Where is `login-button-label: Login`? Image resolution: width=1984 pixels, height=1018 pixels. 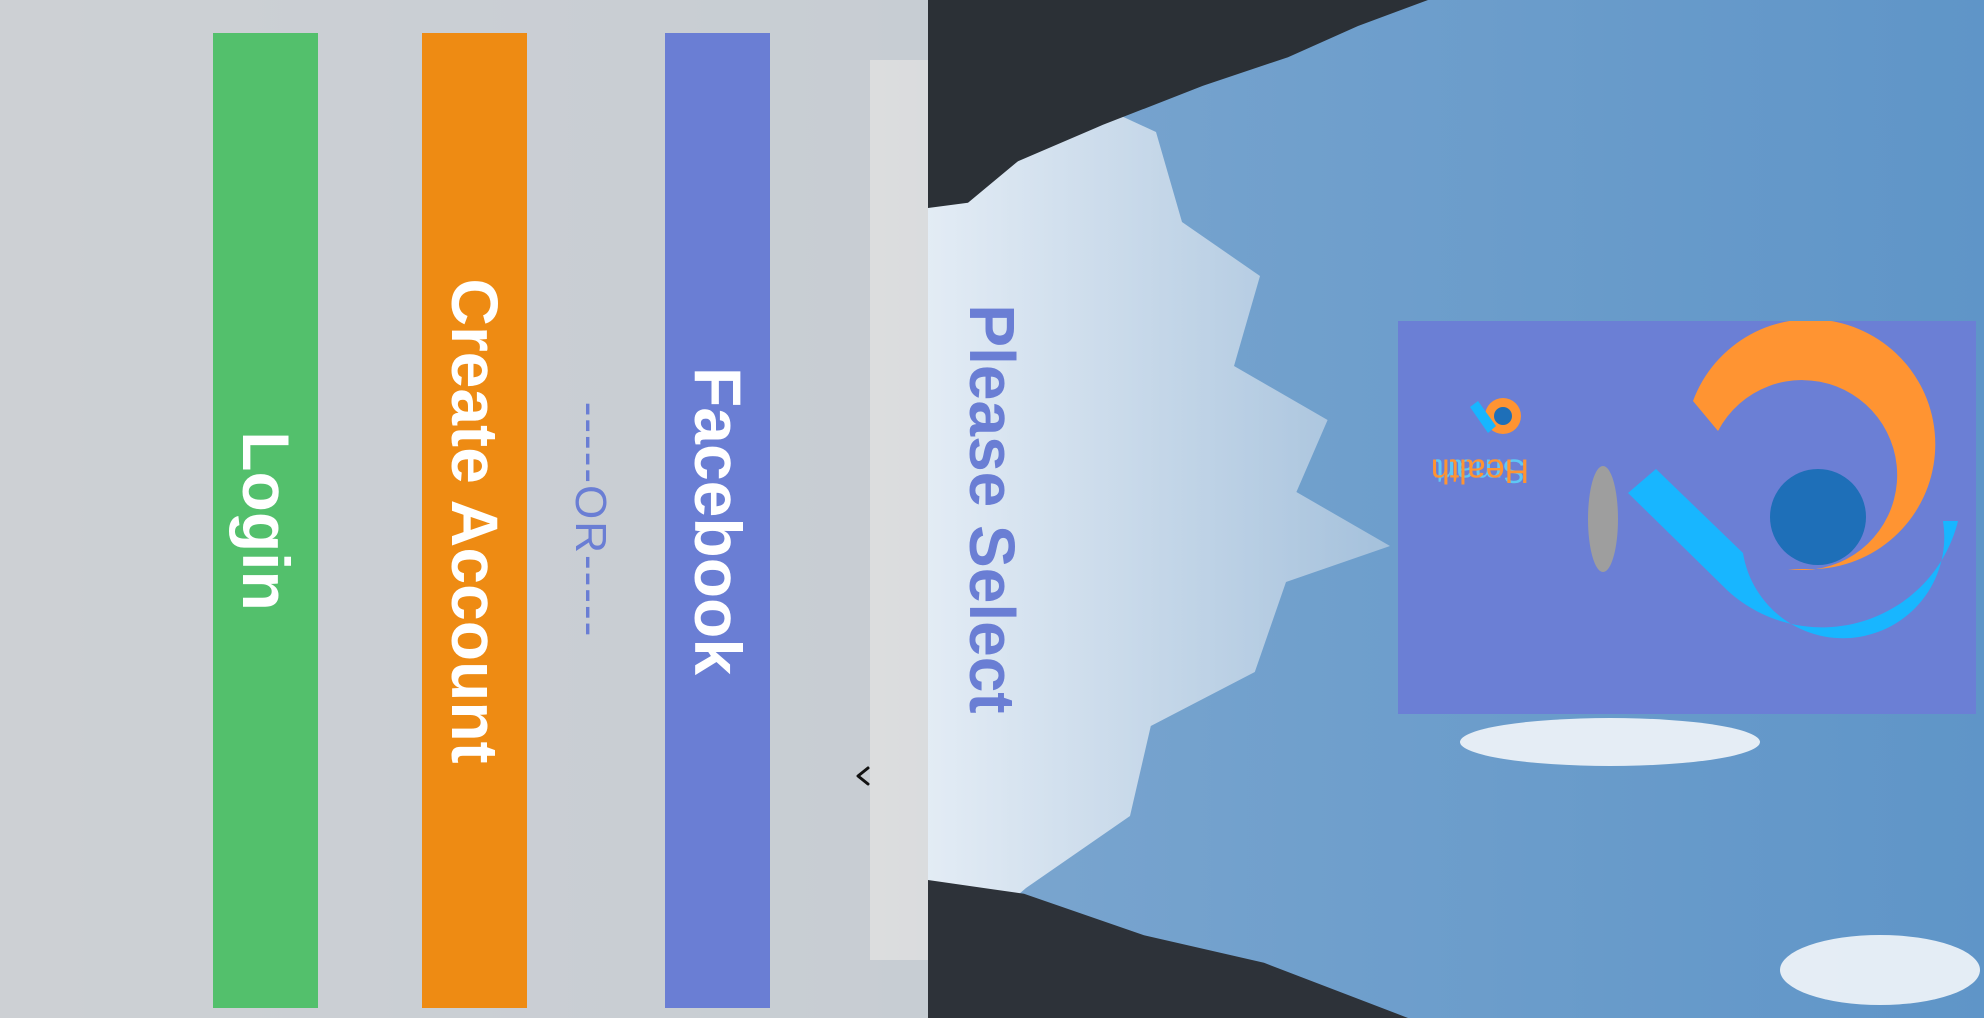 login-button-label: Login is located at coordinates (265, 520).